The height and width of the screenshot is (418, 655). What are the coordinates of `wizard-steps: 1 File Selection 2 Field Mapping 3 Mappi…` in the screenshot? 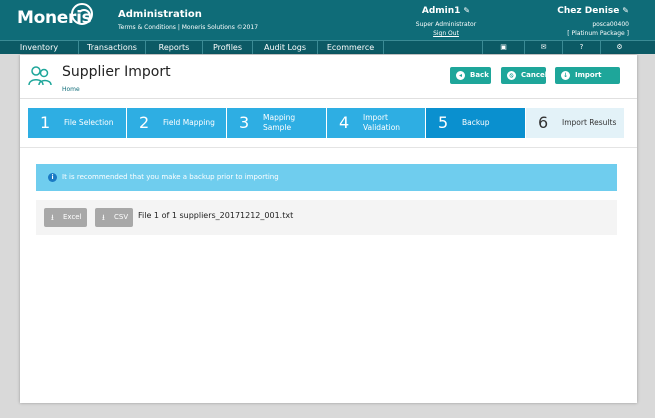 It's located at (326, 123).